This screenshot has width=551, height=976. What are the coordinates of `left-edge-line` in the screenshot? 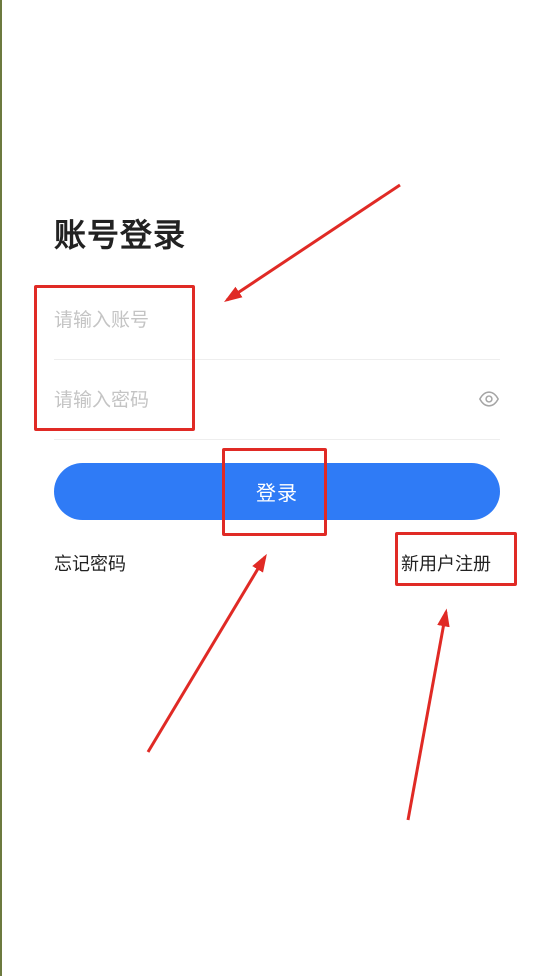 It's located at (1, 488).